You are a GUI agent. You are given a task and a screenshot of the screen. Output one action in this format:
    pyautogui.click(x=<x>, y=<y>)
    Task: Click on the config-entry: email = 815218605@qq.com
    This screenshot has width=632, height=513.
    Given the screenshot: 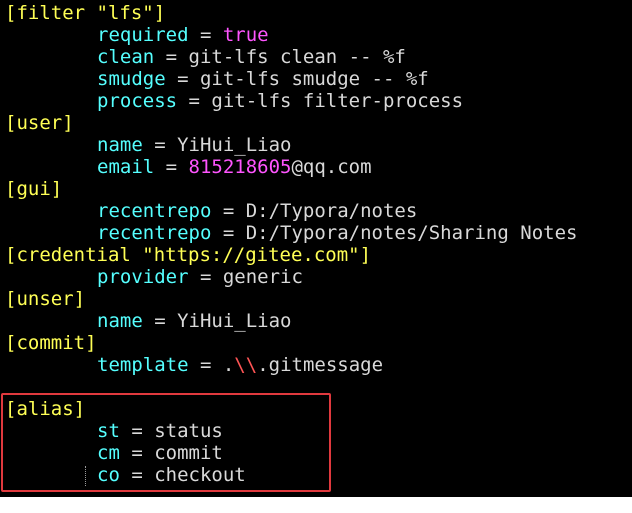 What is the action you would take?
    pyautogui.click(x=291, y=167)
    